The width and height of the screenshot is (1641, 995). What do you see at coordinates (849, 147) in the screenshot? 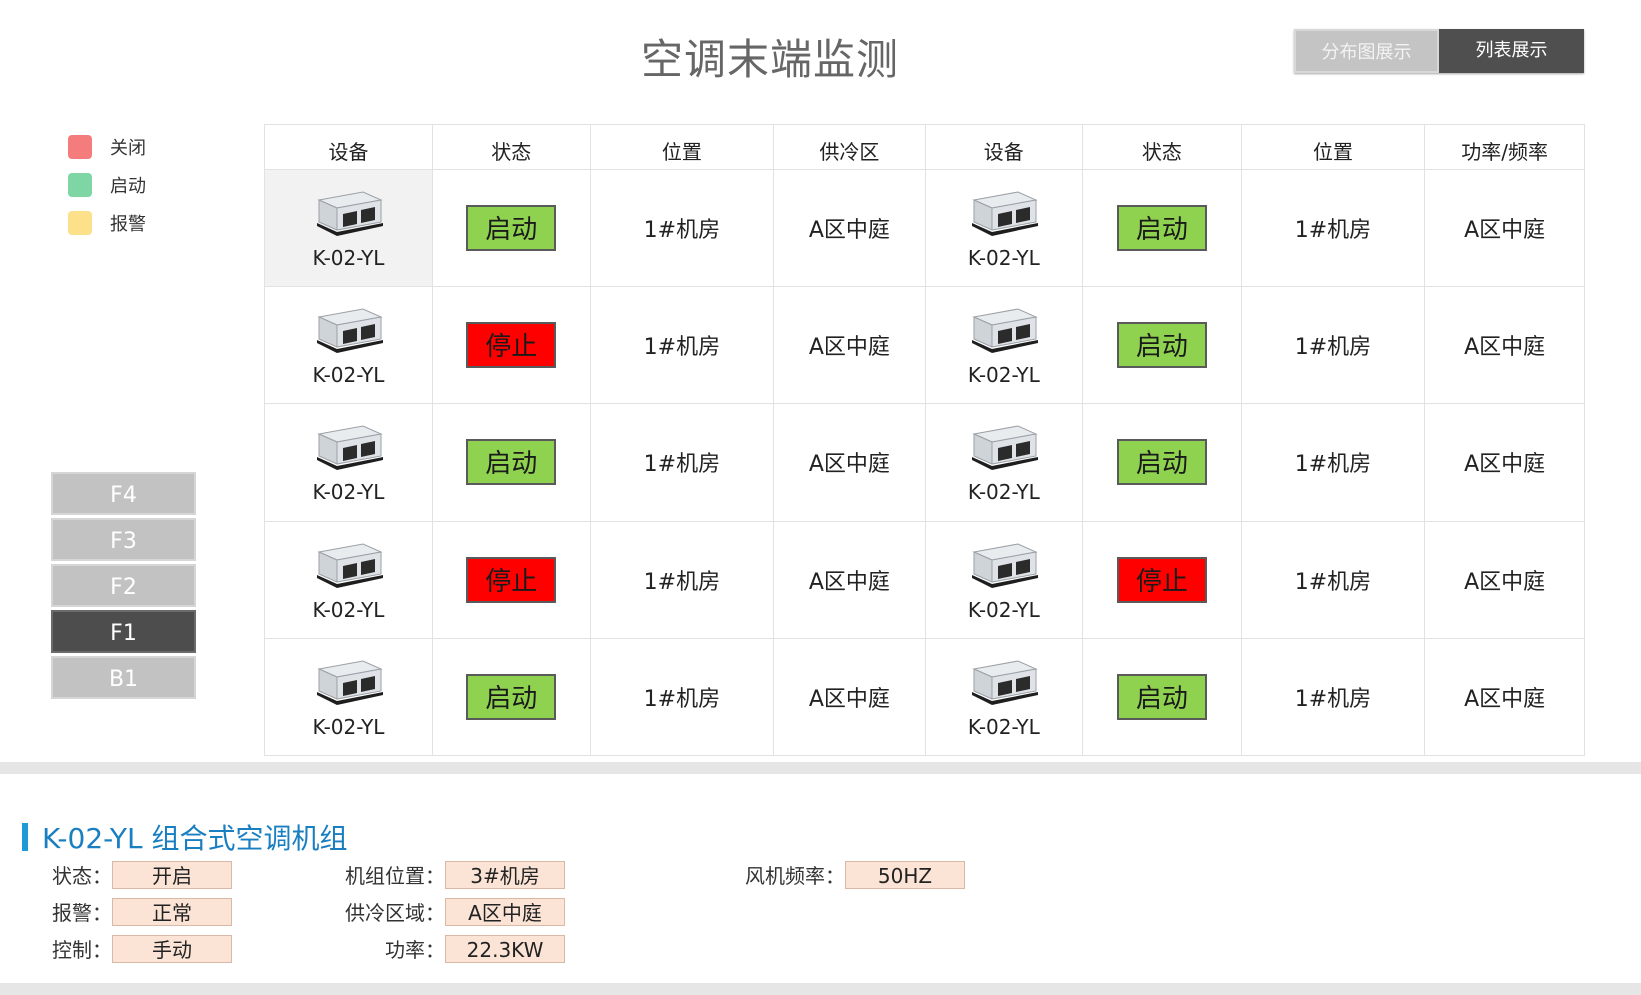
I see `column-header: 供冷区` at bounding box center [849, 147].